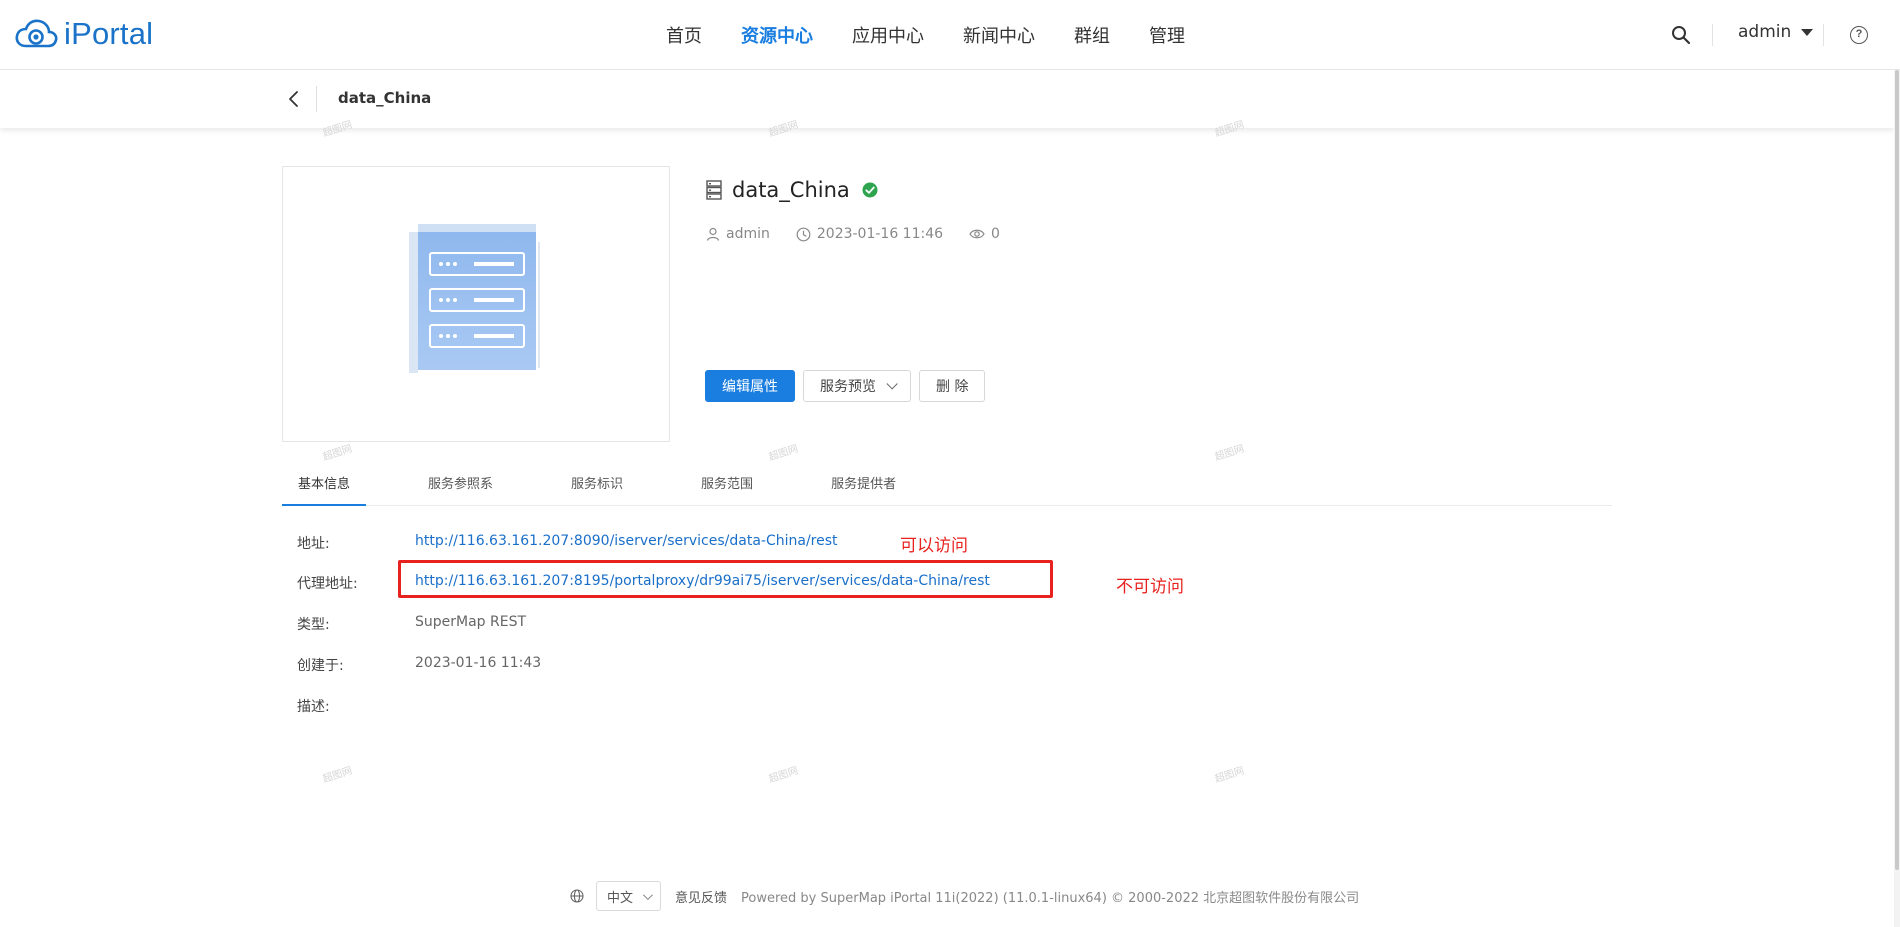 The image size is (1900, 927). Describe the element at coordinates (1092, 35) in the screenshot. I see `nav-item-groups: 群组` at that location.